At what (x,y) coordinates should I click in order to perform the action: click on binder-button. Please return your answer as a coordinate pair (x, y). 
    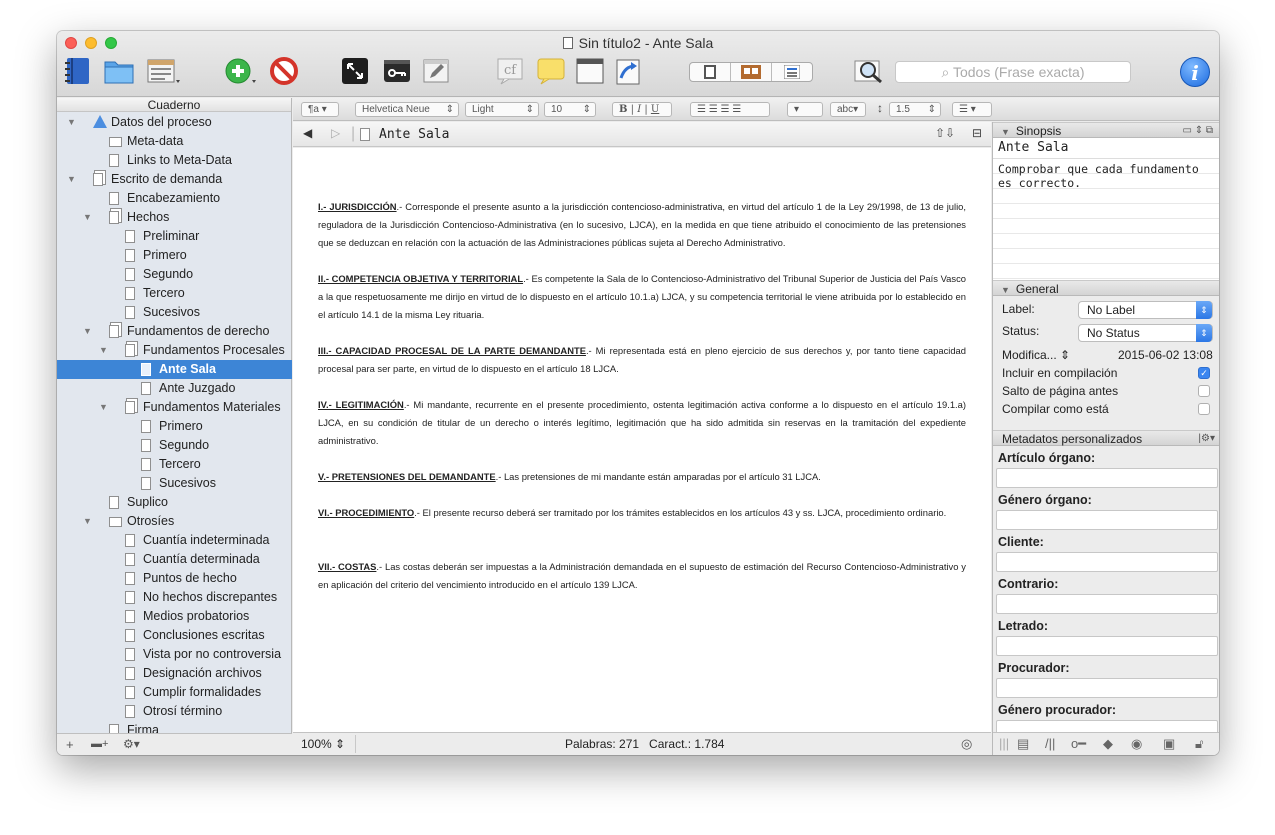
    Looking at the image, I should click on (78, 71).